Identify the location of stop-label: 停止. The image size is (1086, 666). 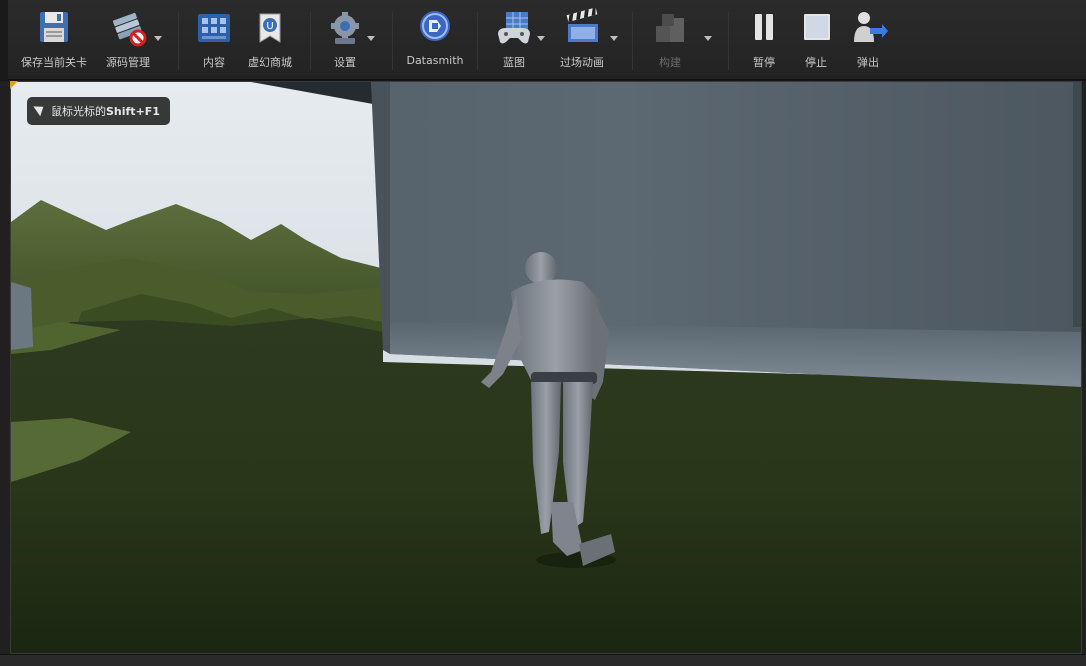
(816, 62).